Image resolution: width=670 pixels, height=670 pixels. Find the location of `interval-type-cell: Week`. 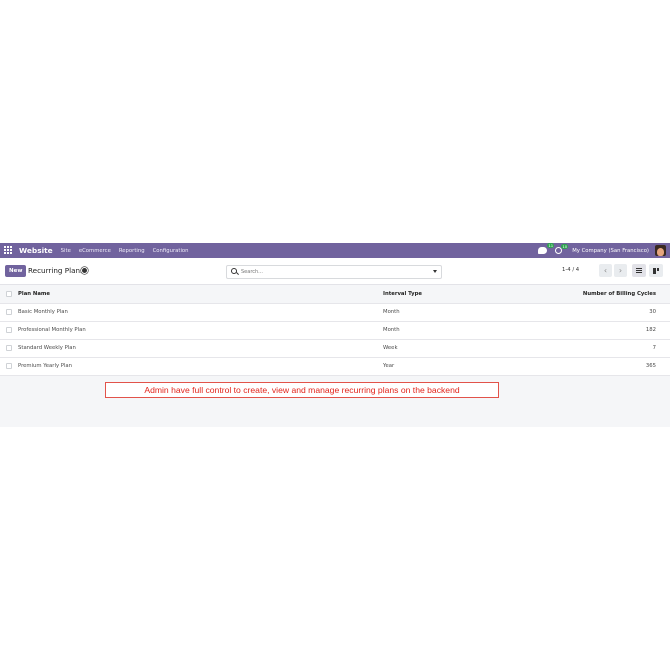

interval-type-cell: Week is located at coordinates (390, 348).